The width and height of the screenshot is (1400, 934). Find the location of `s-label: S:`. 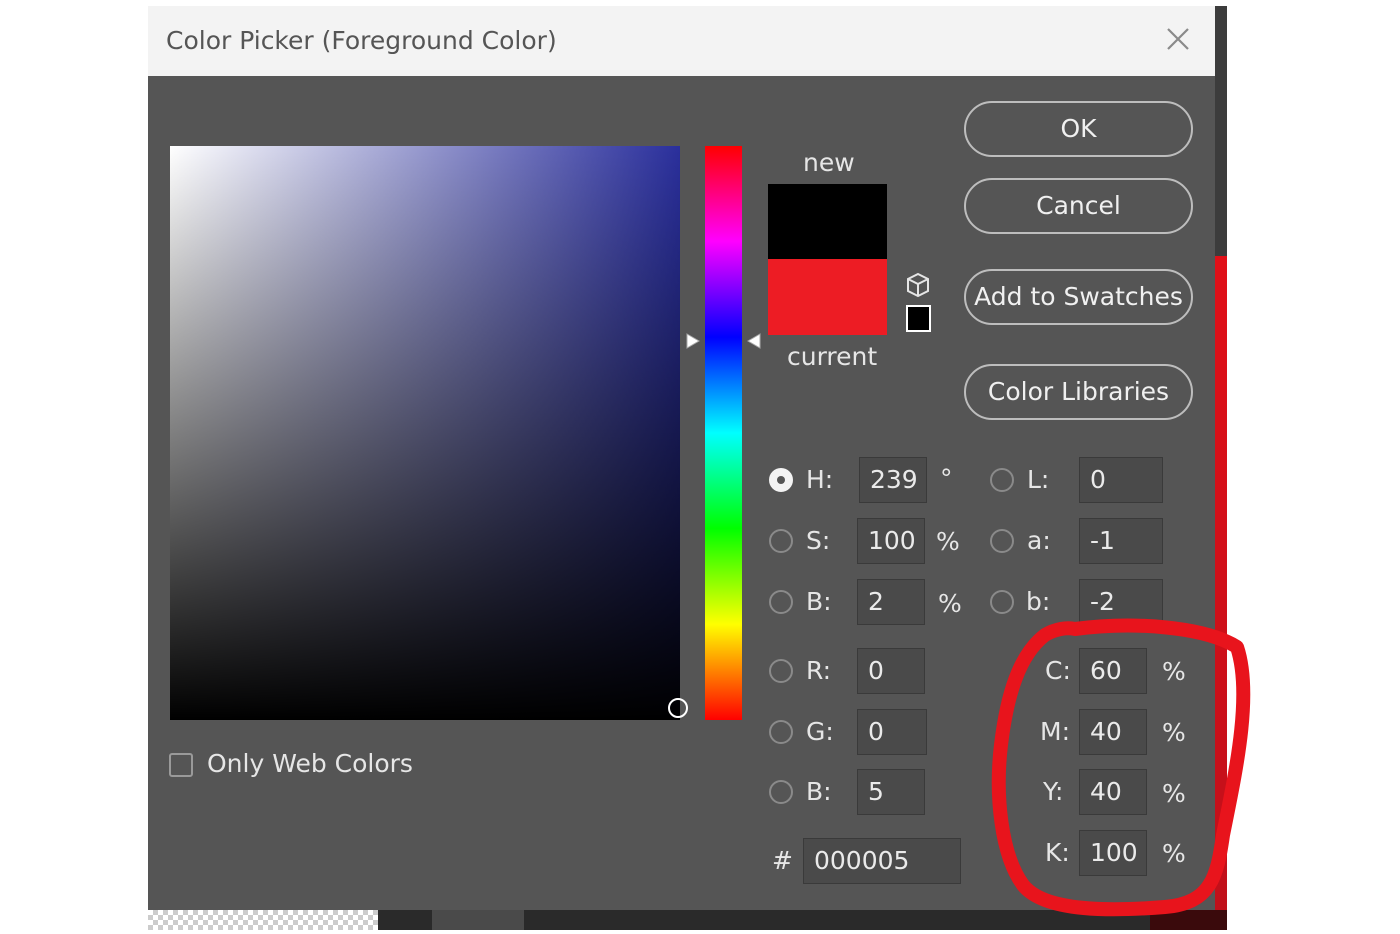

s-label: S: is located at coordinates (818, 540).